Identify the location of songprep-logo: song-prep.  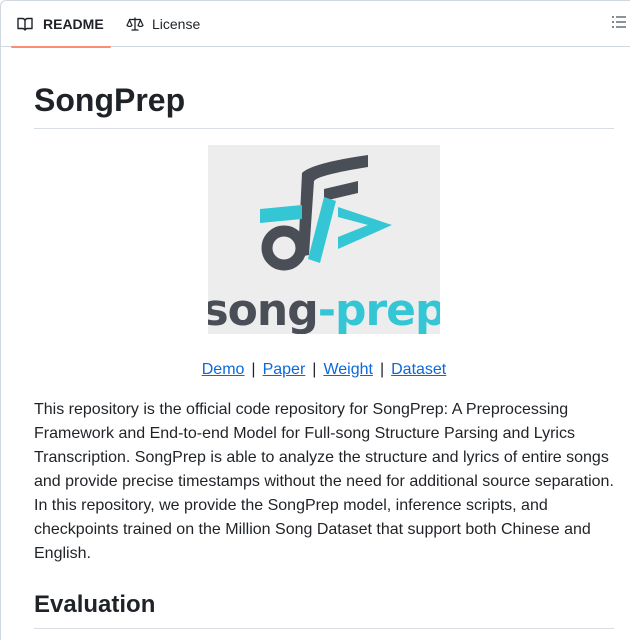
(324, 240).